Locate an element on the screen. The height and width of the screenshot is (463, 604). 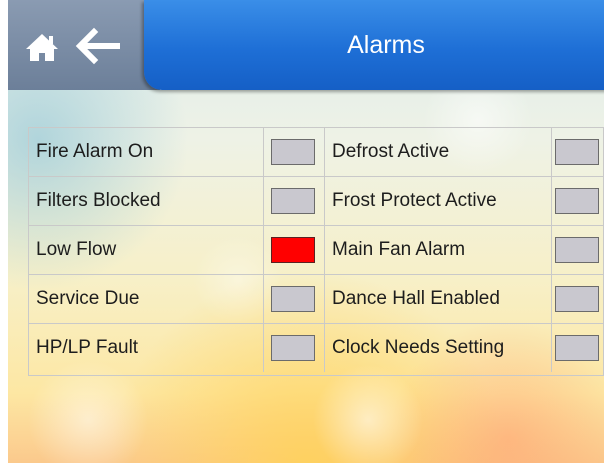
alarm-indicator-dance-hall-enabled is located at coordinates (577, 299).